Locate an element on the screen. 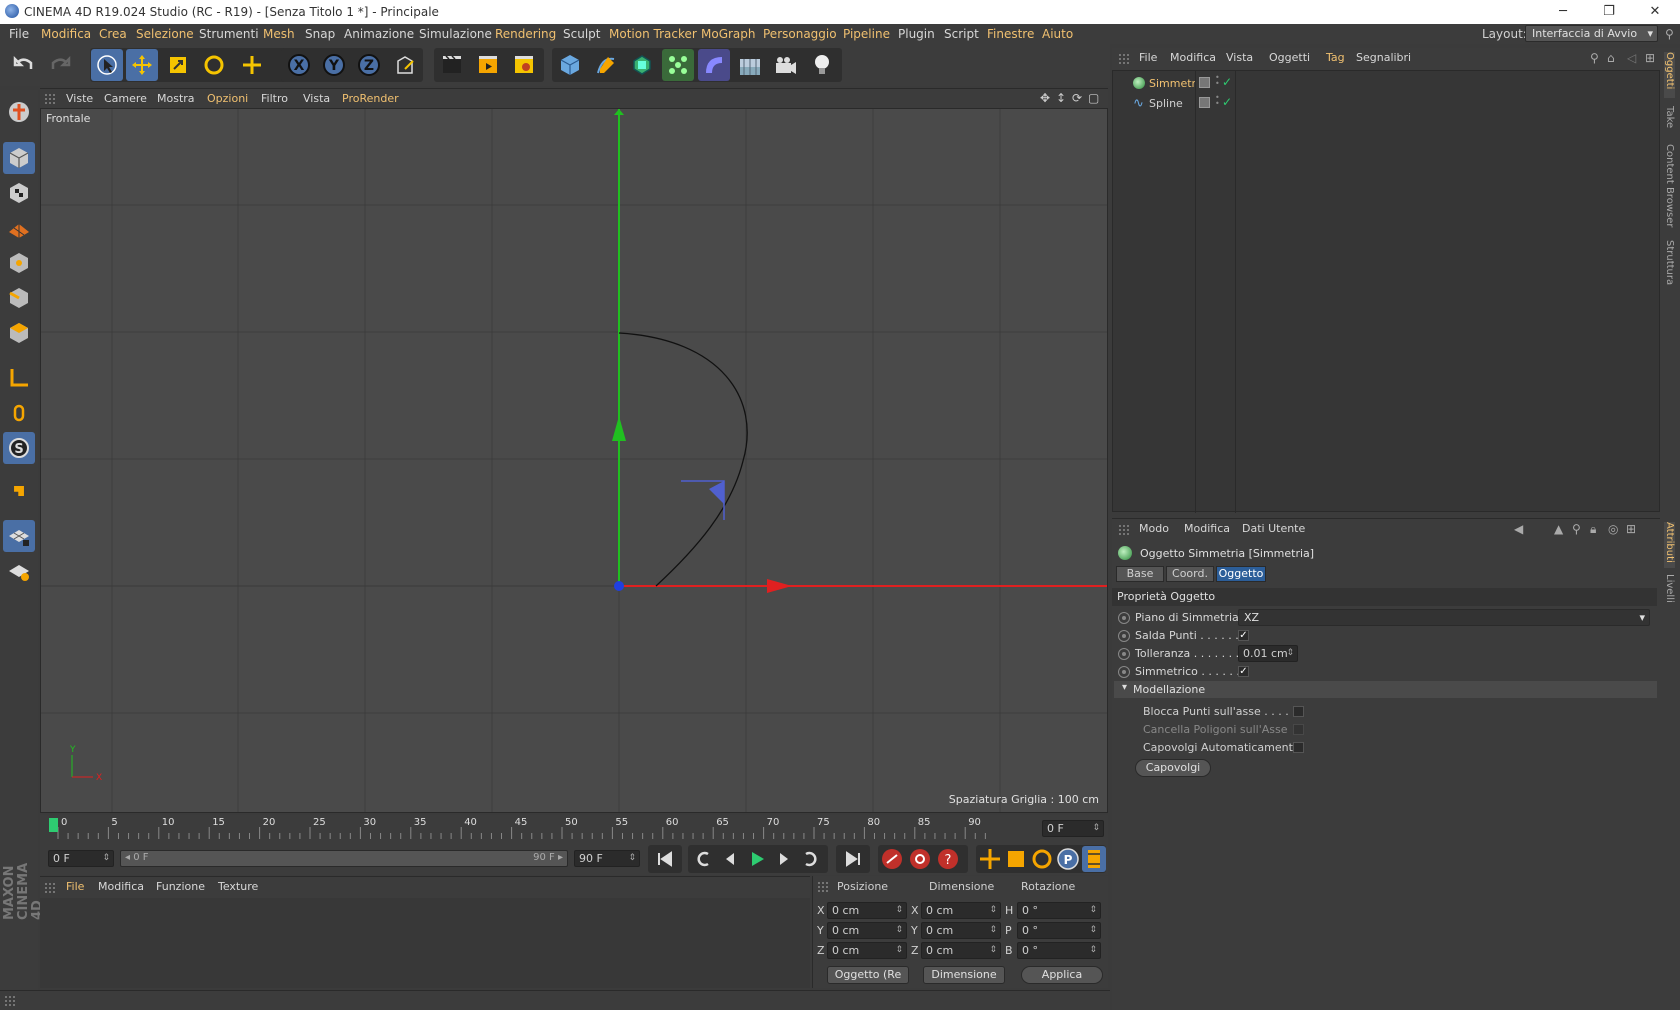 This screenshot has height=1010, width=1680. tab-coord: Coord. is located at coordinates (1190, 574).